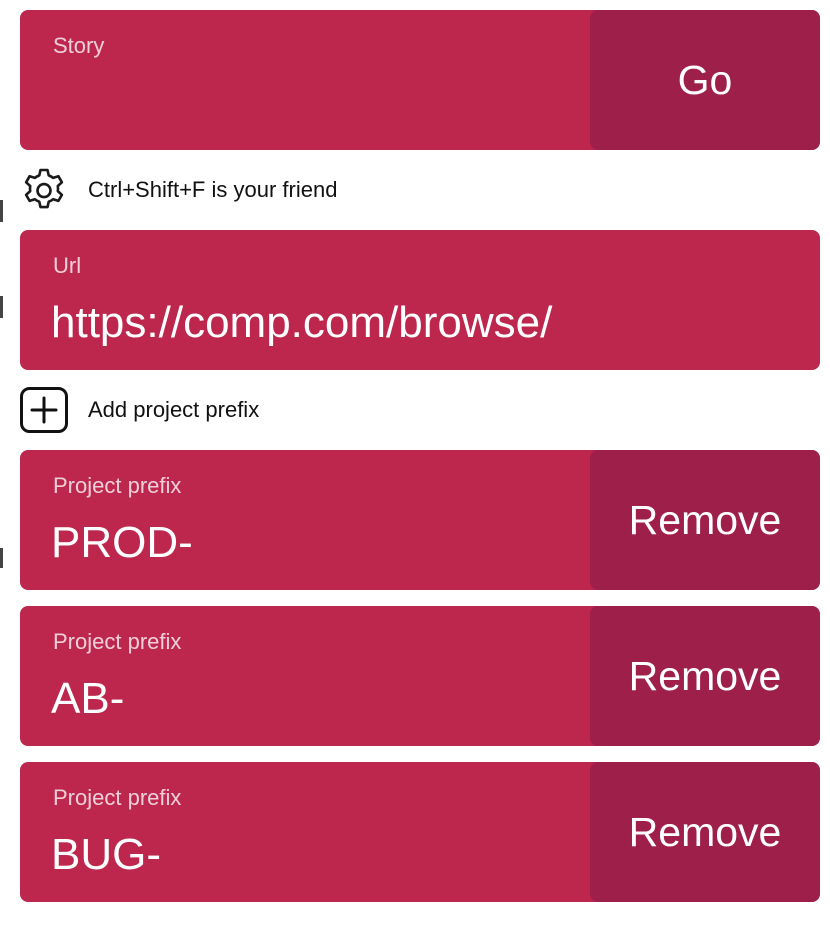  I want to click on add-prefix-row: Add project prefix, so click(139, 410).